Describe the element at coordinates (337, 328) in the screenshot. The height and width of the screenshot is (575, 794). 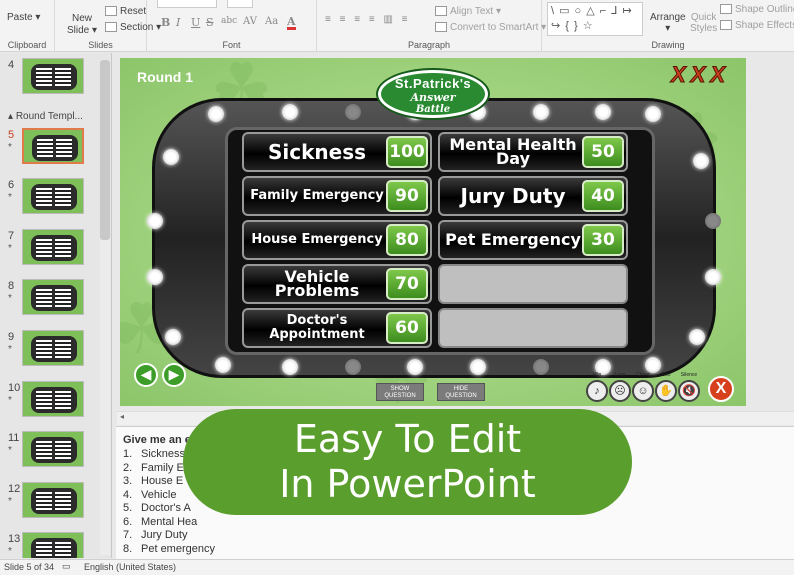
I see `answer-tile: Doctor's Appointment 60` at that location.